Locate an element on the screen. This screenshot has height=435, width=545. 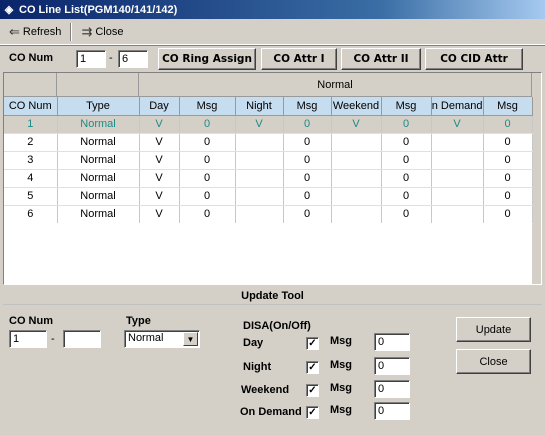
co-attr-ii-button: CO Attr II is located at coordinates (381, 59).